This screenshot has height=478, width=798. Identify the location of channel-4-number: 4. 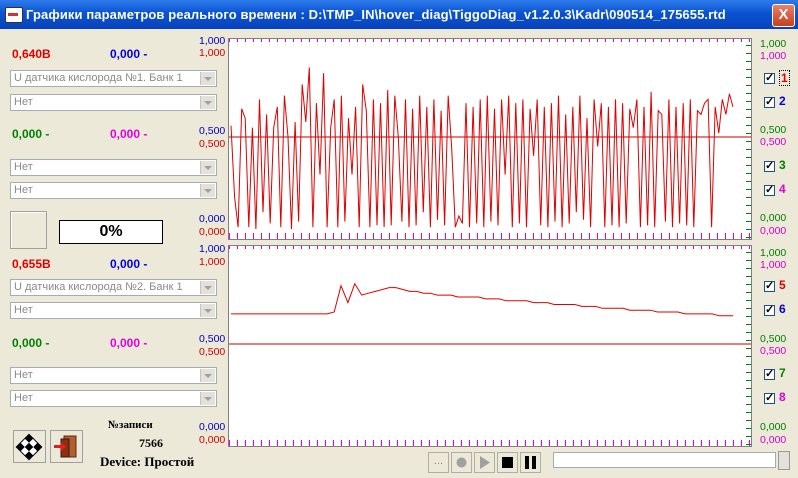
(782, 189).